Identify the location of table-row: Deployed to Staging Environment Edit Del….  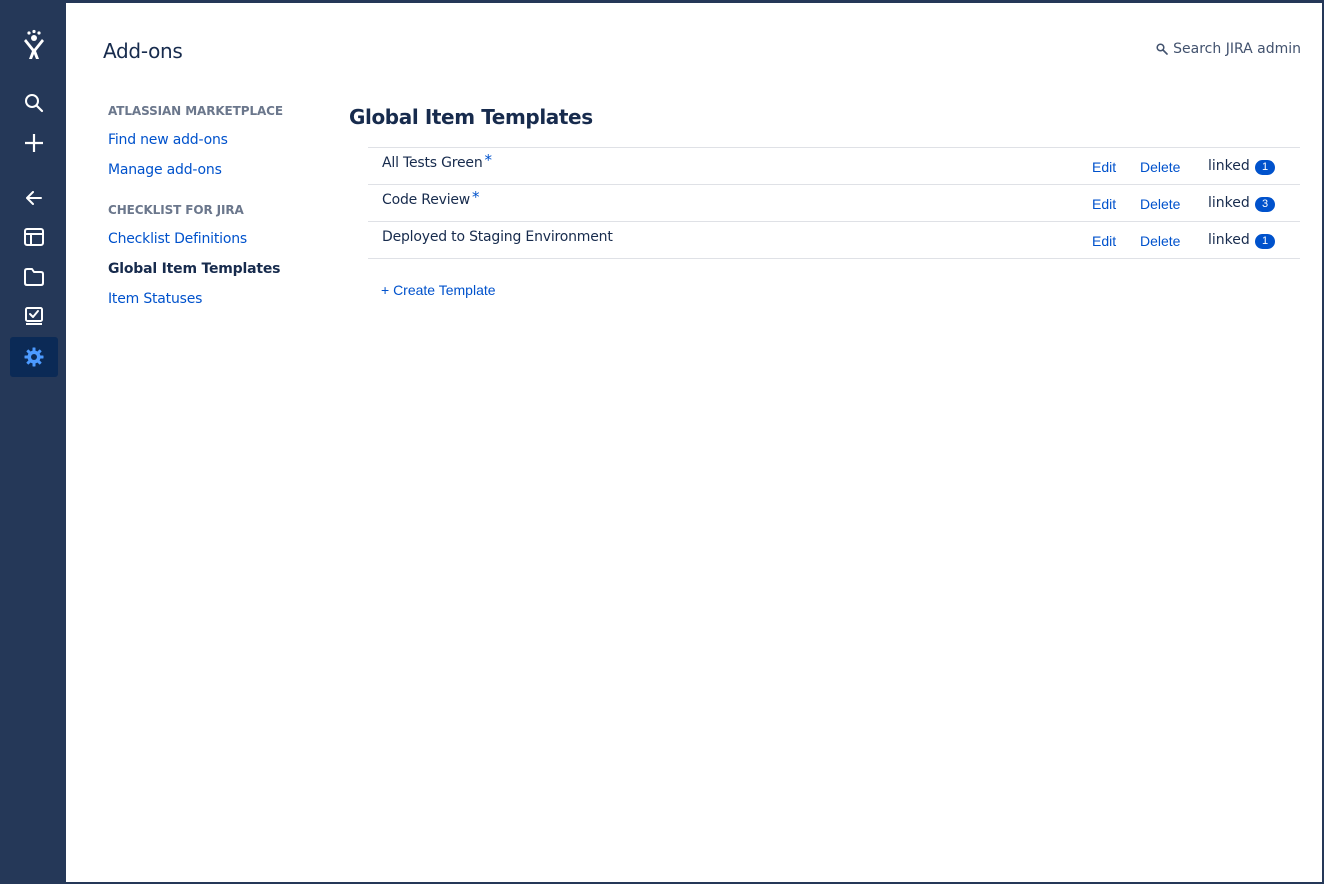
(834, 240).